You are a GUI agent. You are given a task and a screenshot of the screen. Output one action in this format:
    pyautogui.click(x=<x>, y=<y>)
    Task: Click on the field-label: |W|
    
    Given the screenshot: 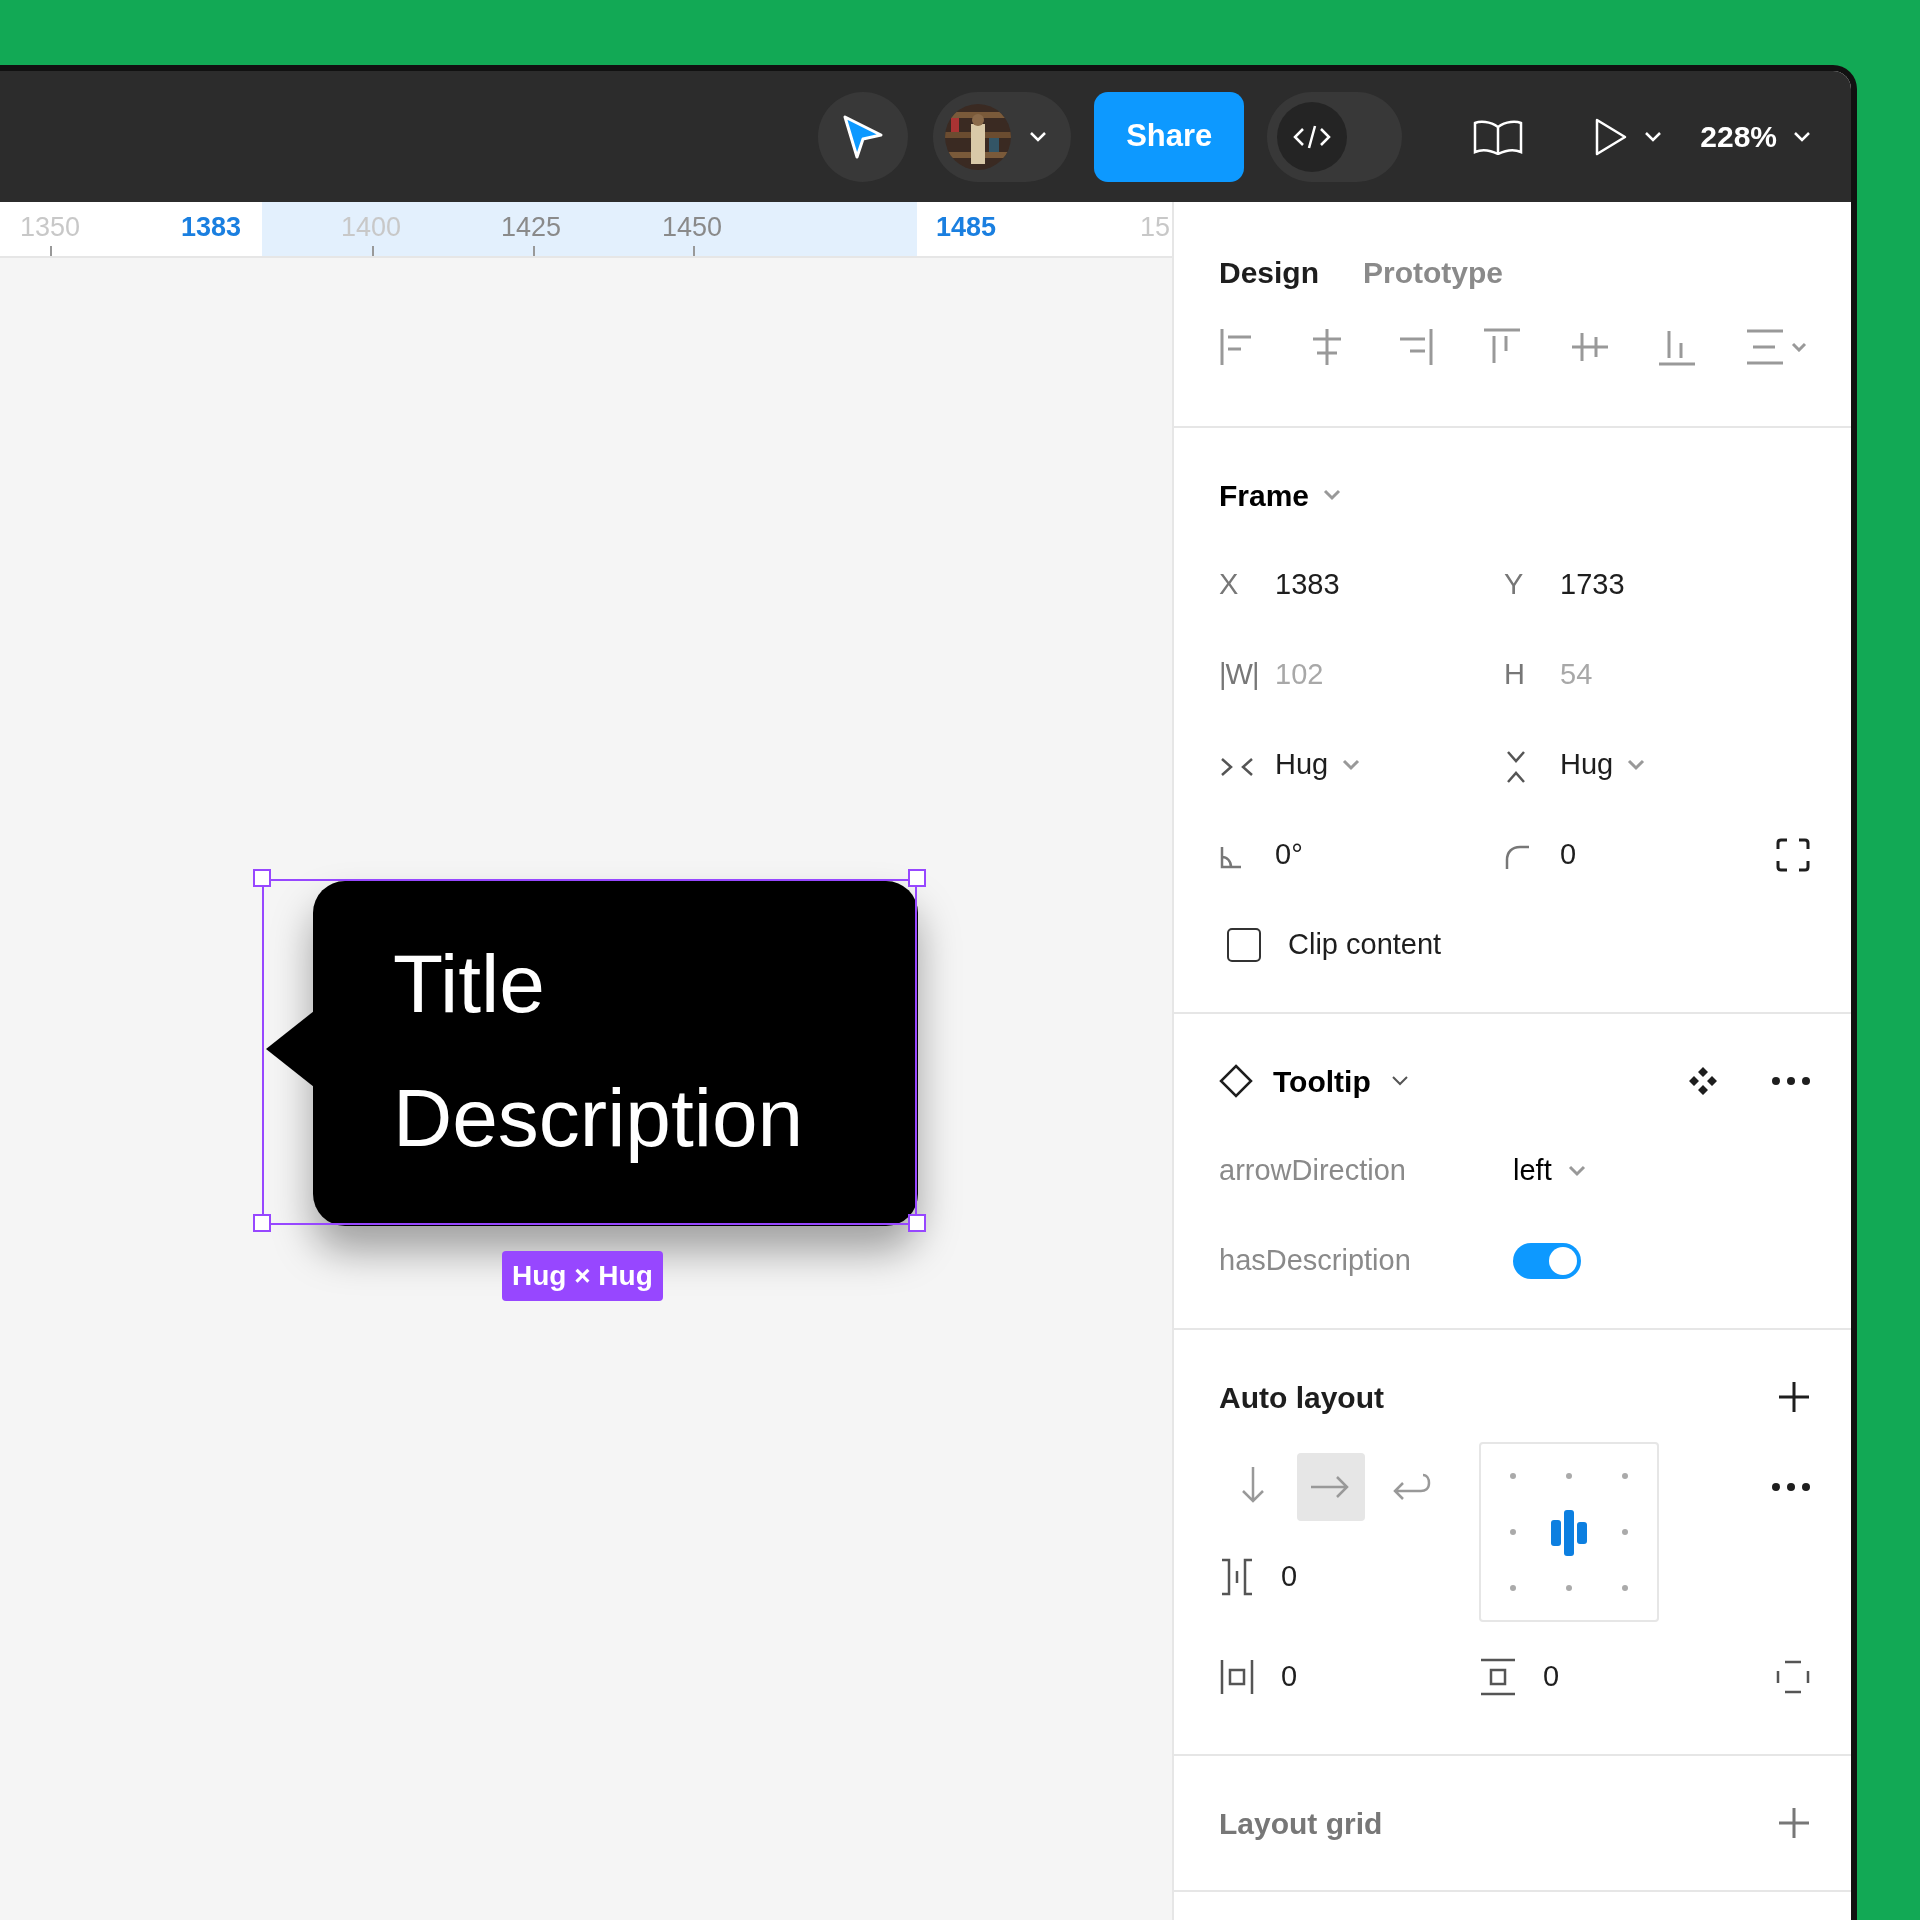 What is the action you would take?
    pyautogui.click(x=1239, y=675)
    